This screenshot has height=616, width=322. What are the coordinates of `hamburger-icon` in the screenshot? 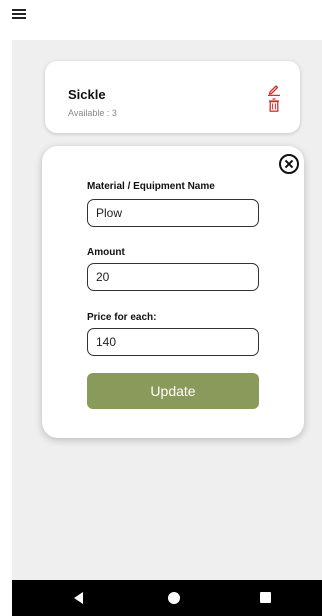 It's located at (19, 14).